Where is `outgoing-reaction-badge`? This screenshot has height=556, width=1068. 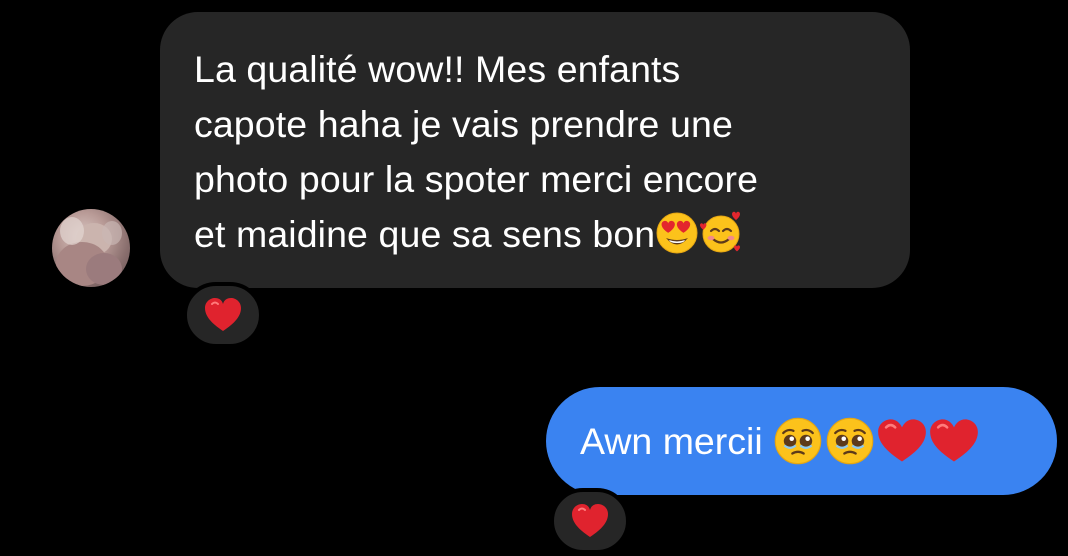 outgoing-reaction-badge is located at coordinates (590, 521).